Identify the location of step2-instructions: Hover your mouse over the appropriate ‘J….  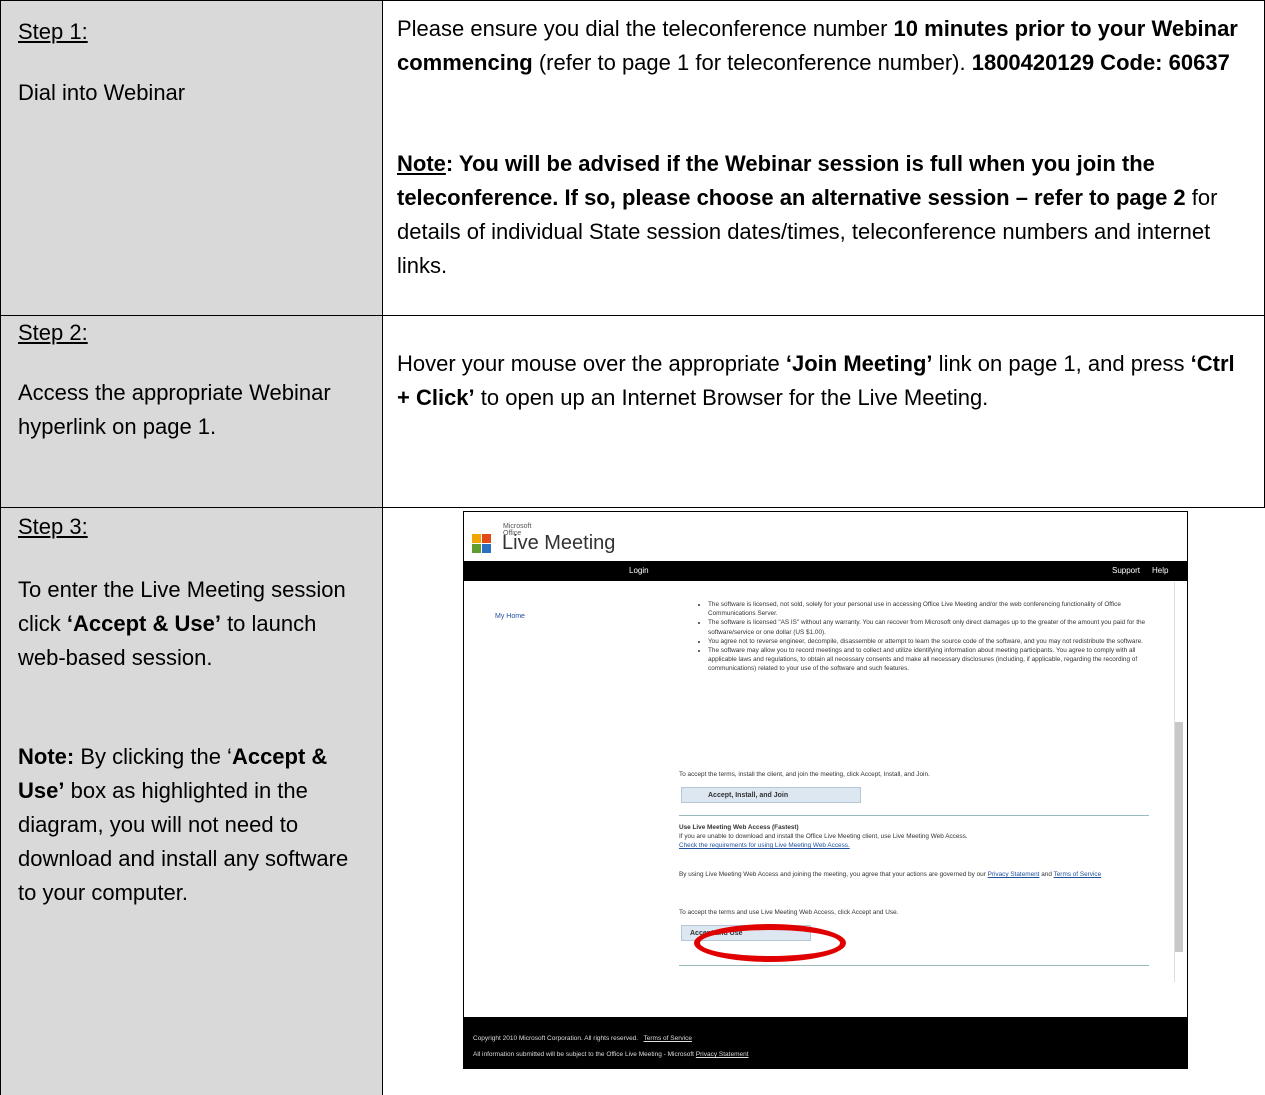
(816, 380).